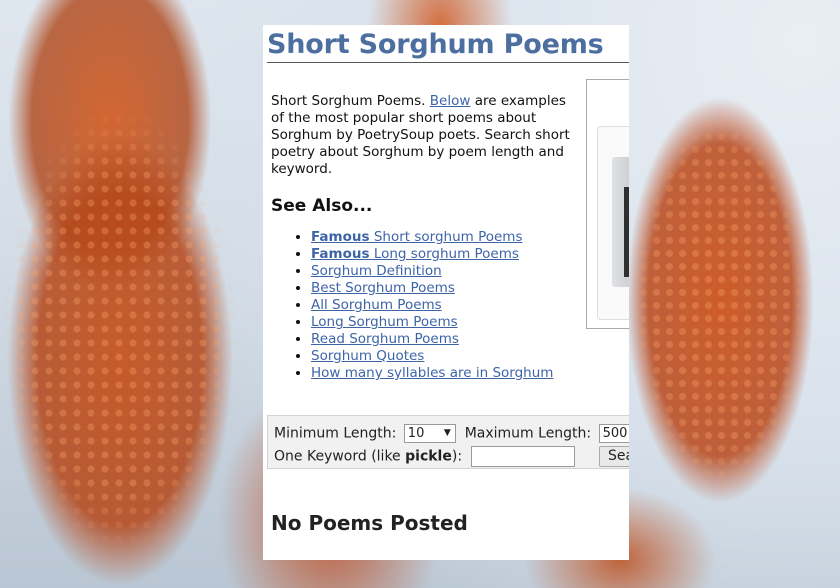  I want to click on read-sorghum-poems-link: Read Sorghum Poems, so click(385, 339).